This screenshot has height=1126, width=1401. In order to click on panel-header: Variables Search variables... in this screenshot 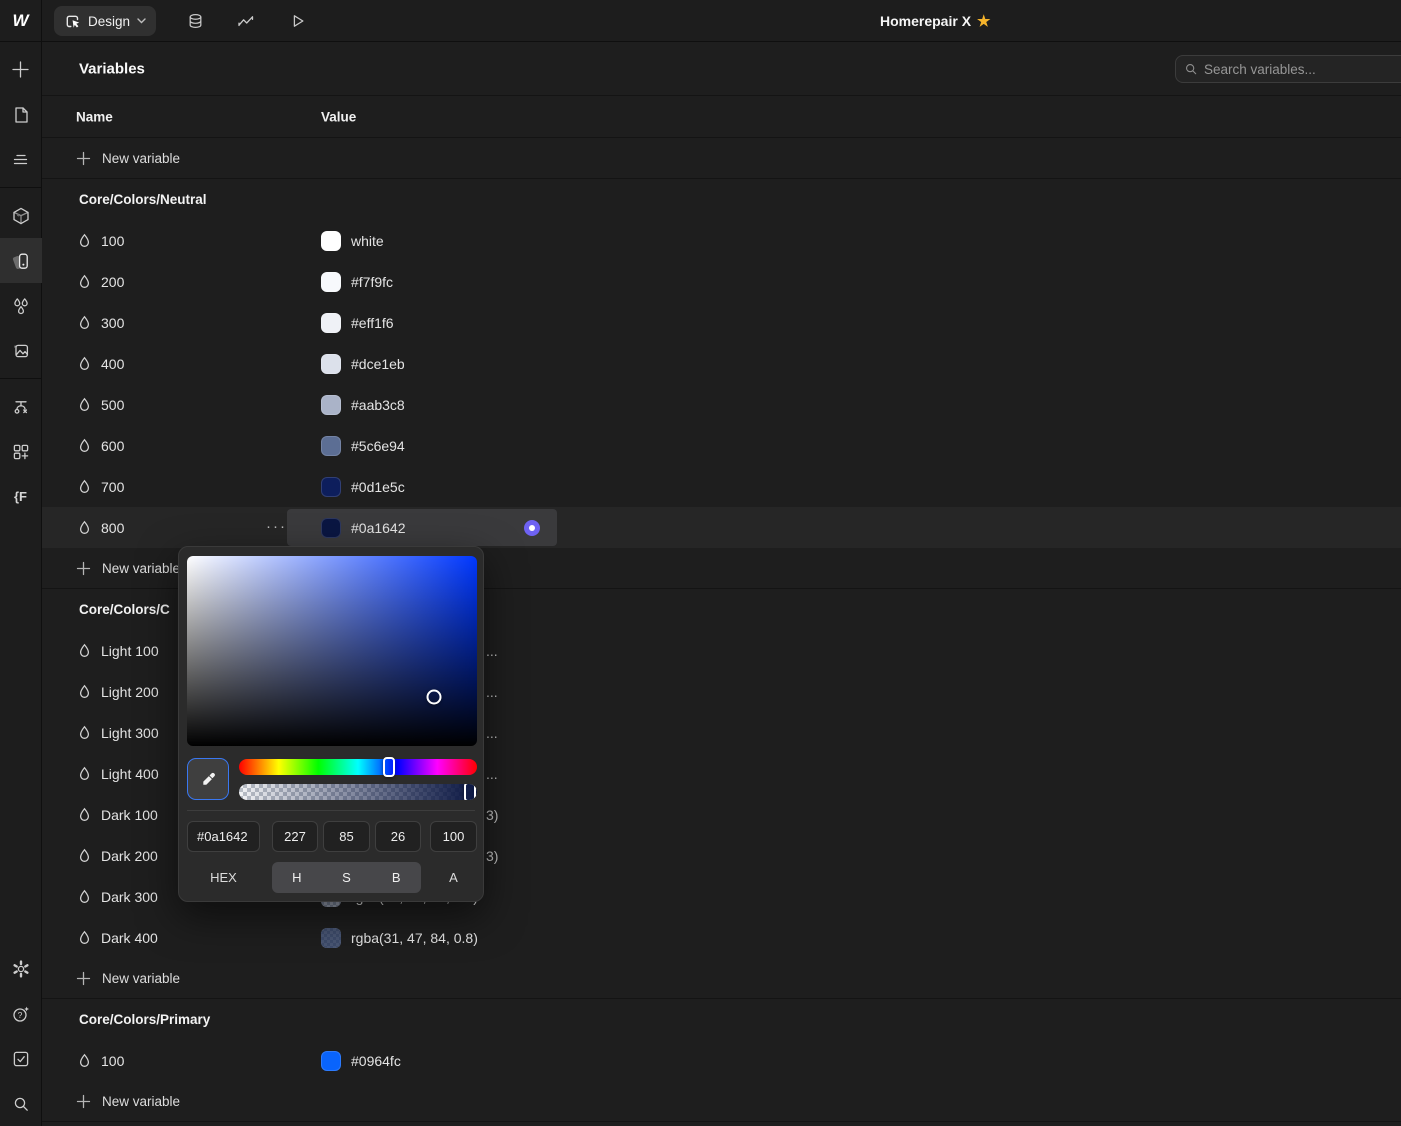, I will do `click(721, 69)`.